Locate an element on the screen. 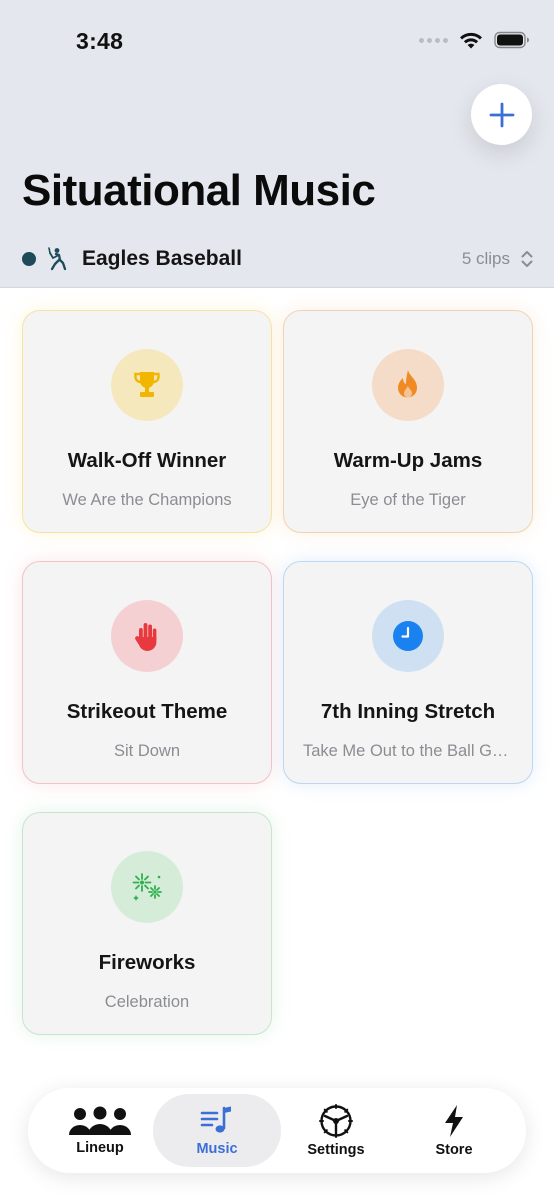  card-strikeout-theme: Strikeout Theme Sit Down is located at coordinates (147, 672).